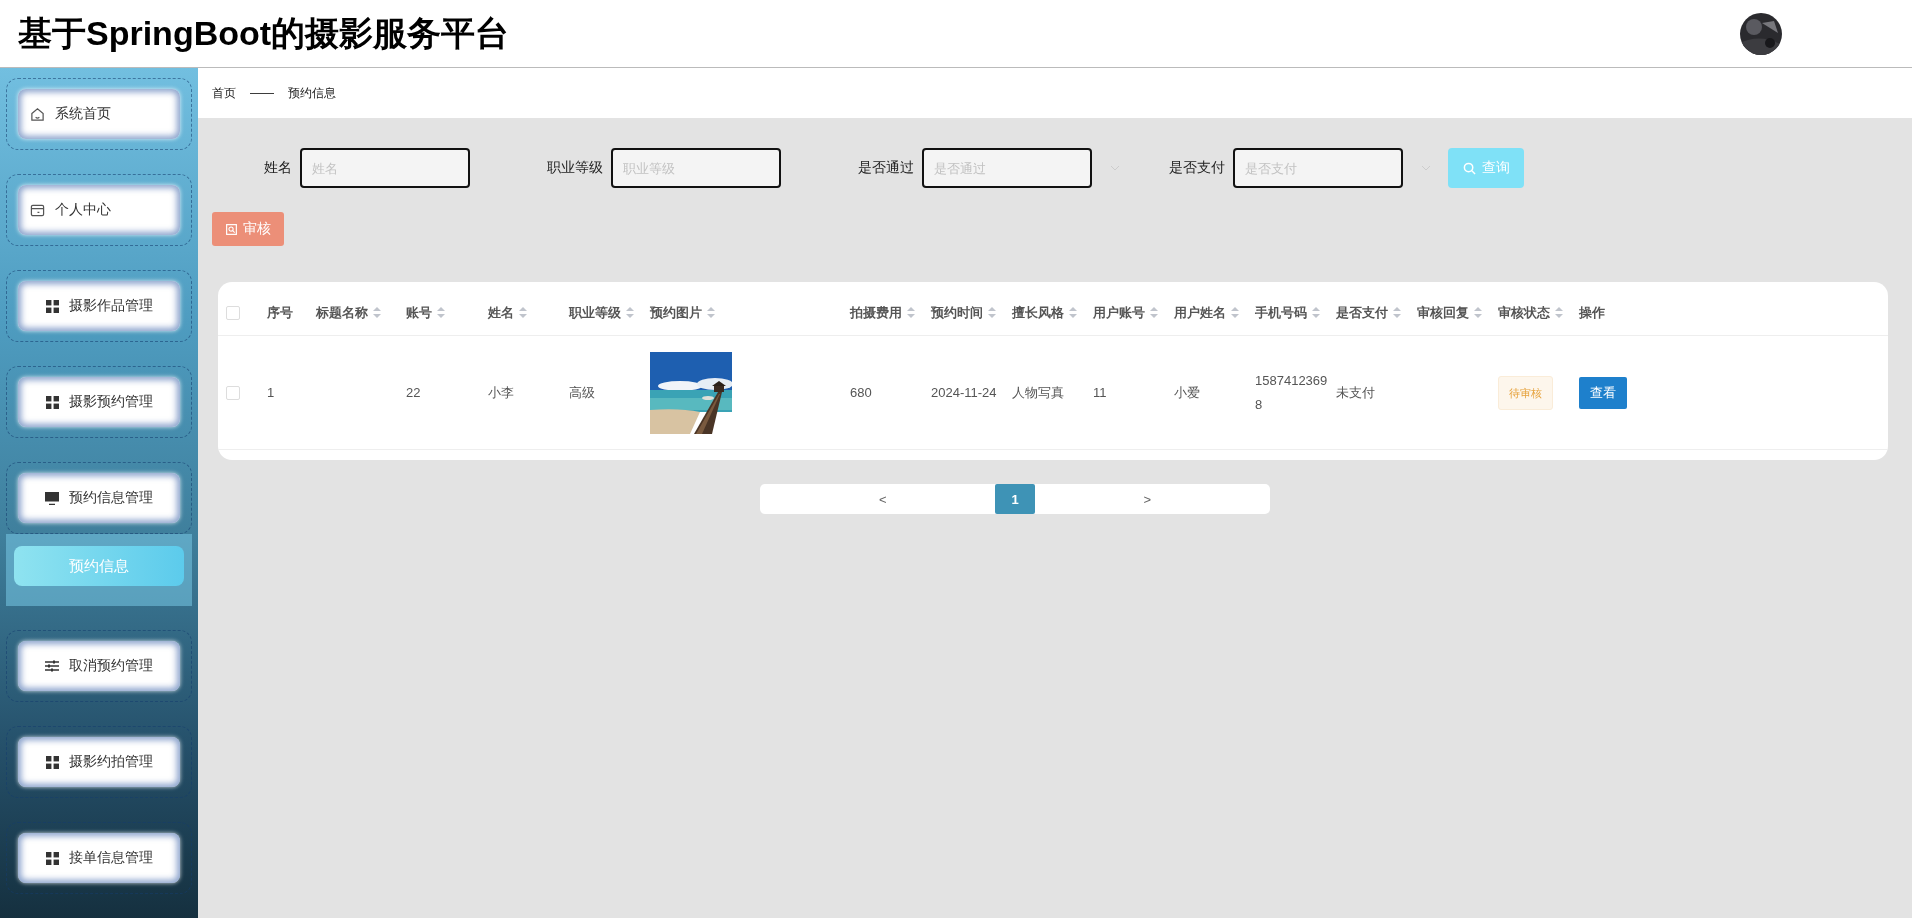 The image size is (1912, 918). Describe the element at coordinates (1281, 312) in the screenshot. I see `column-header: 手机号码` at that location.